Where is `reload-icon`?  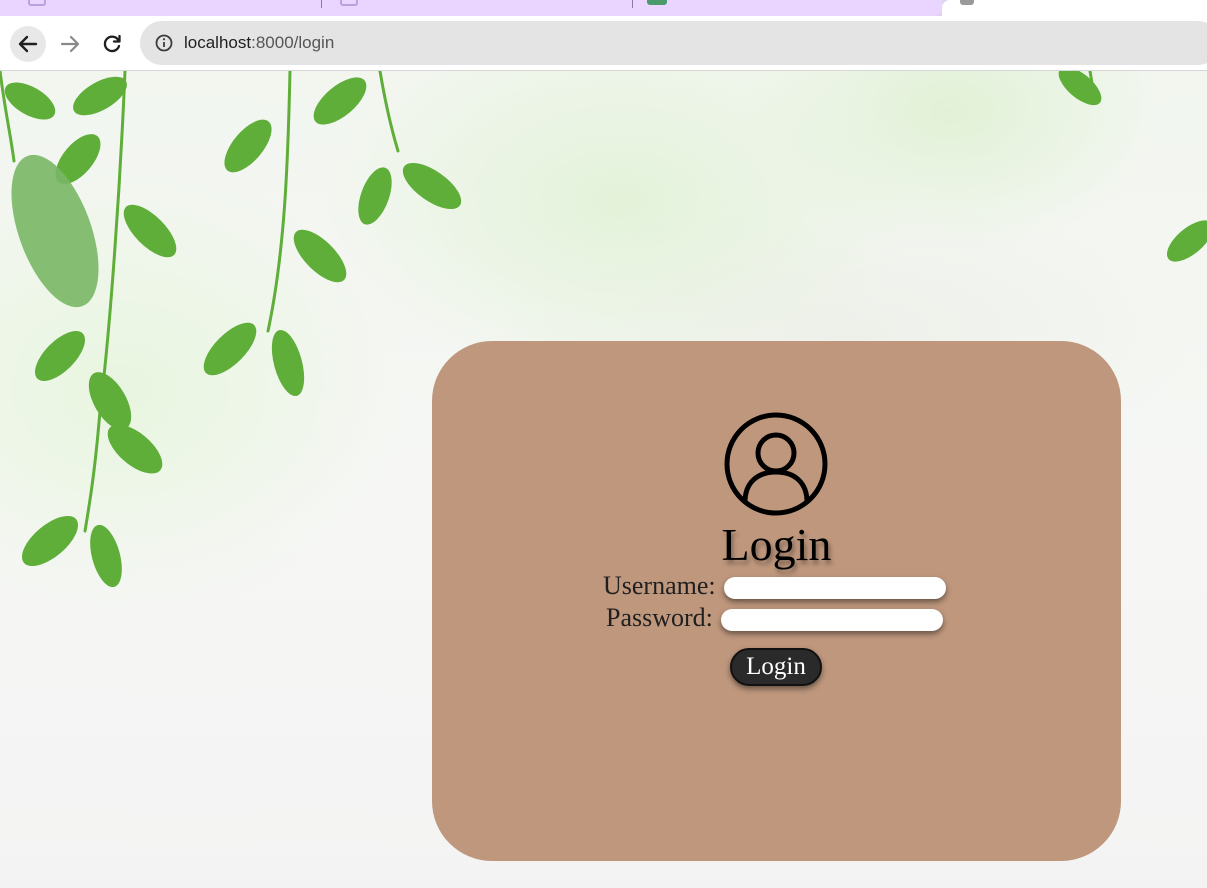 reload-icon is located at coordinates (112, 43).